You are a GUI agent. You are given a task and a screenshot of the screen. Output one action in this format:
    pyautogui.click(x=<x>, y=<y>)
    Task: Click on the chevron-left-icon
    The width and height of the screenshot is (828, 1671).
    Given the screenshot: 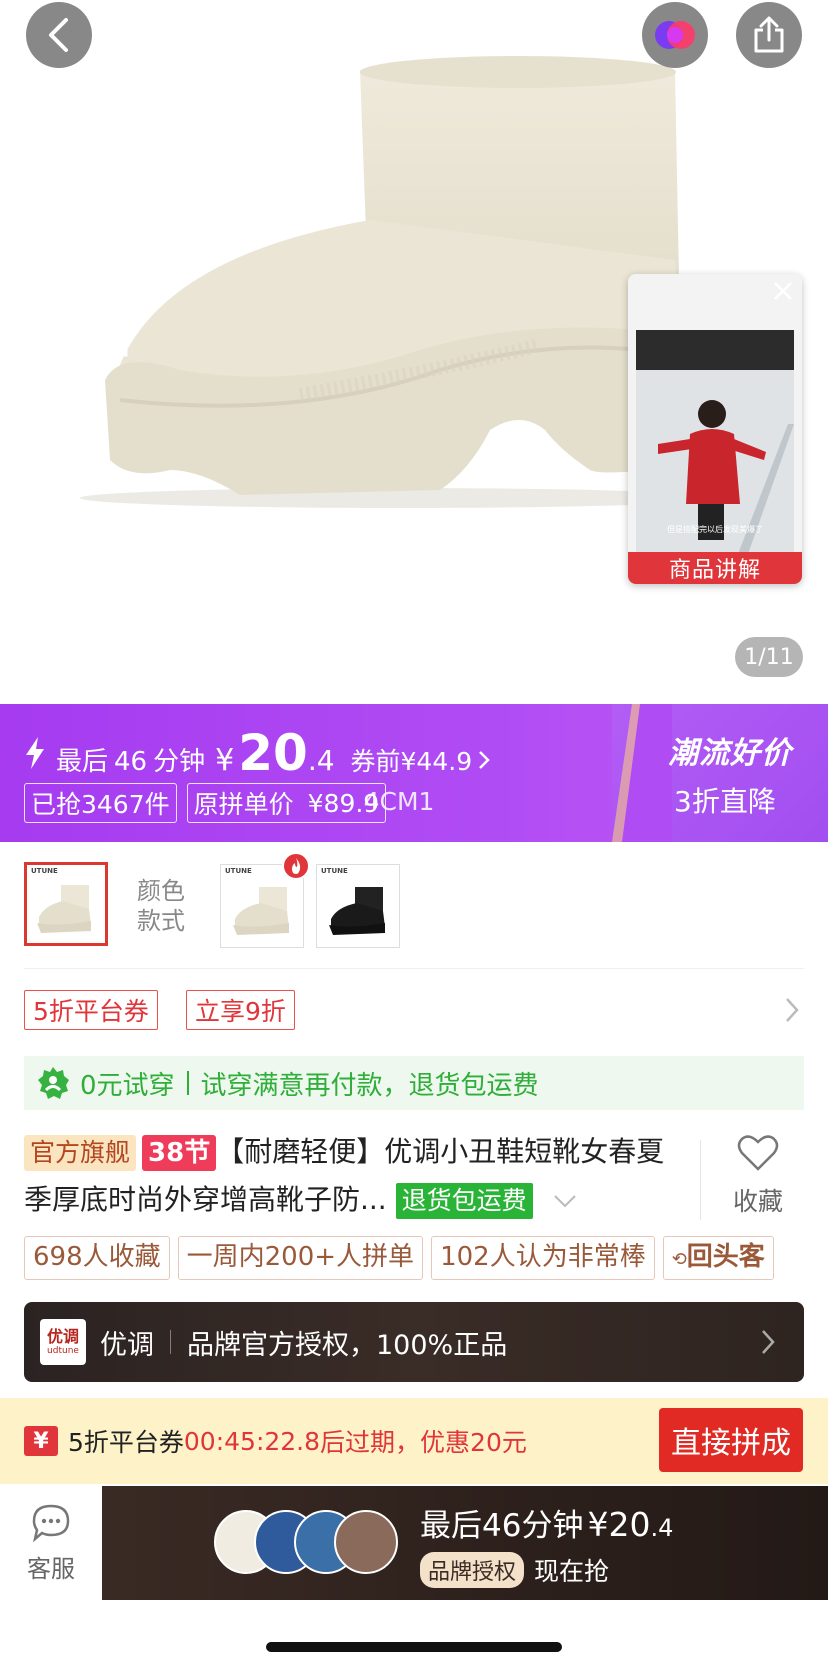 What is the action you would take?
    pyautogui.click(x=58, y=35)
    